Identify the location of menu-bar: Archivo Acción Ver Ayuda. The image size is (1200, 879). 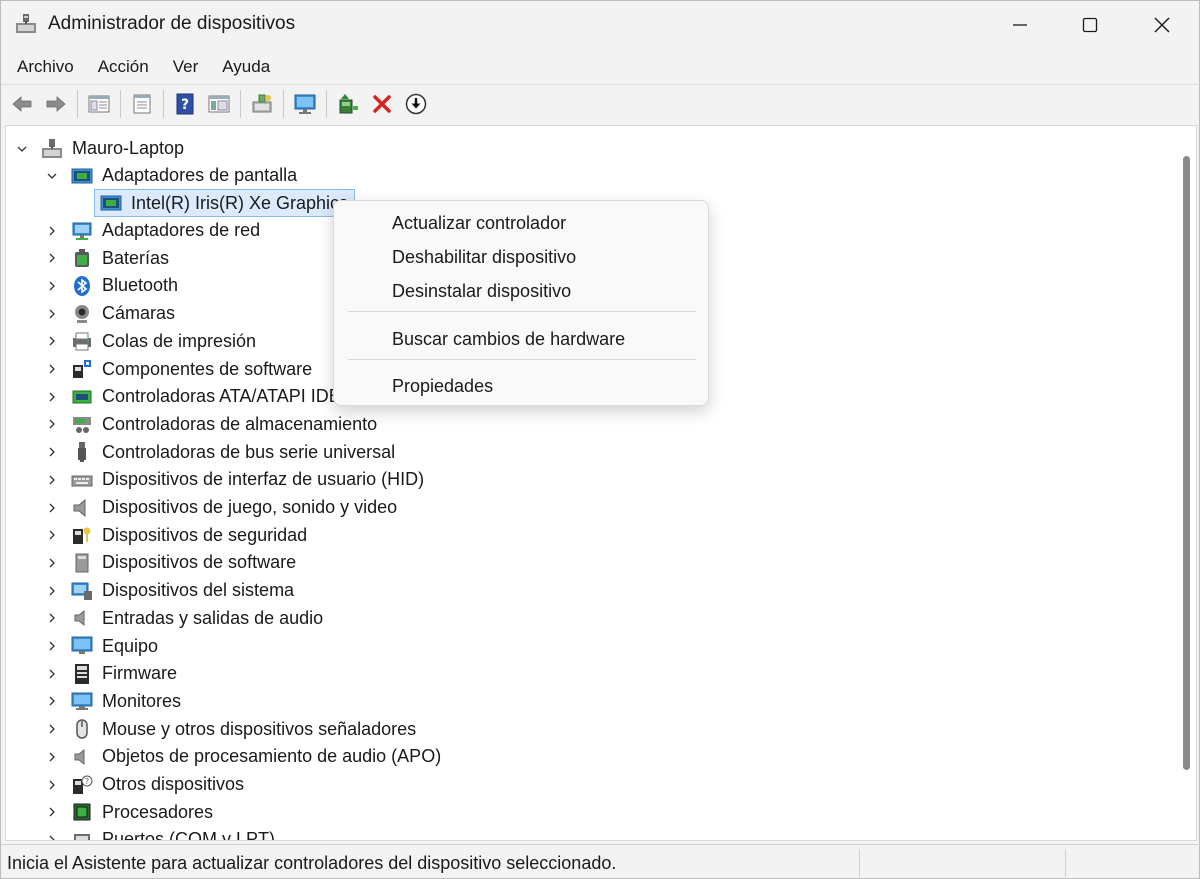
(600, 66).